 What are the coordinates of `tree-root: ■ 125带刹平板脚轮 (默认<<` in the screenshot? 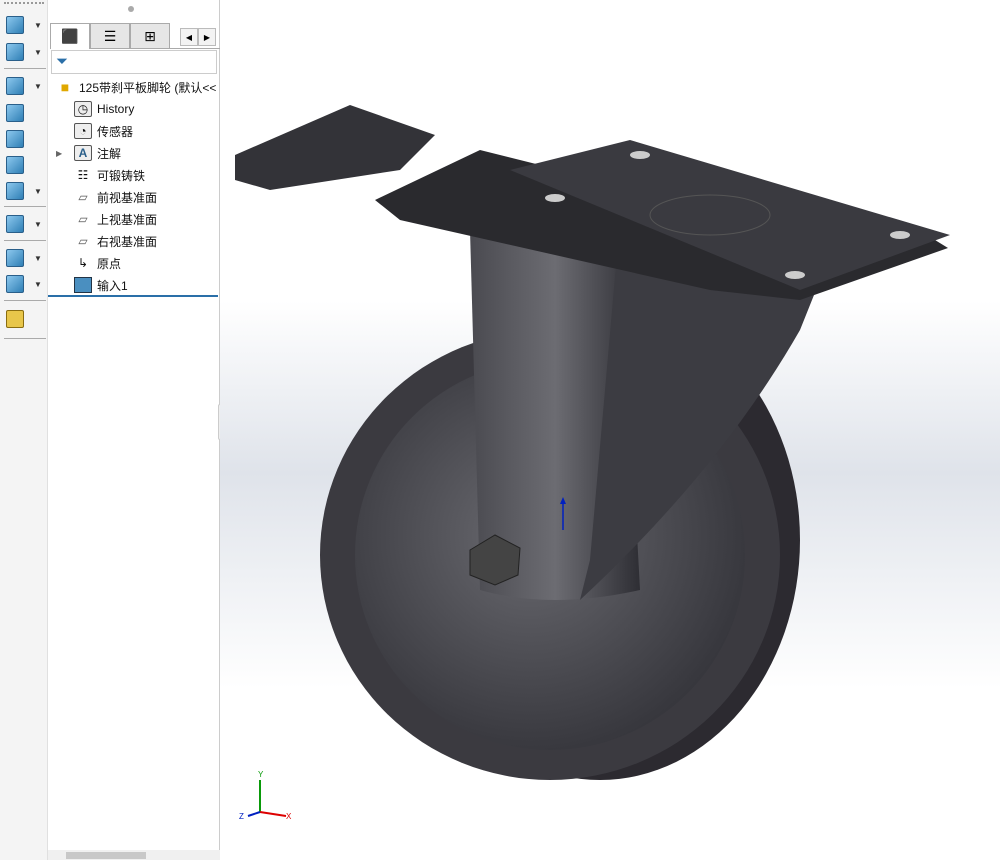 It's located at (134, 87).